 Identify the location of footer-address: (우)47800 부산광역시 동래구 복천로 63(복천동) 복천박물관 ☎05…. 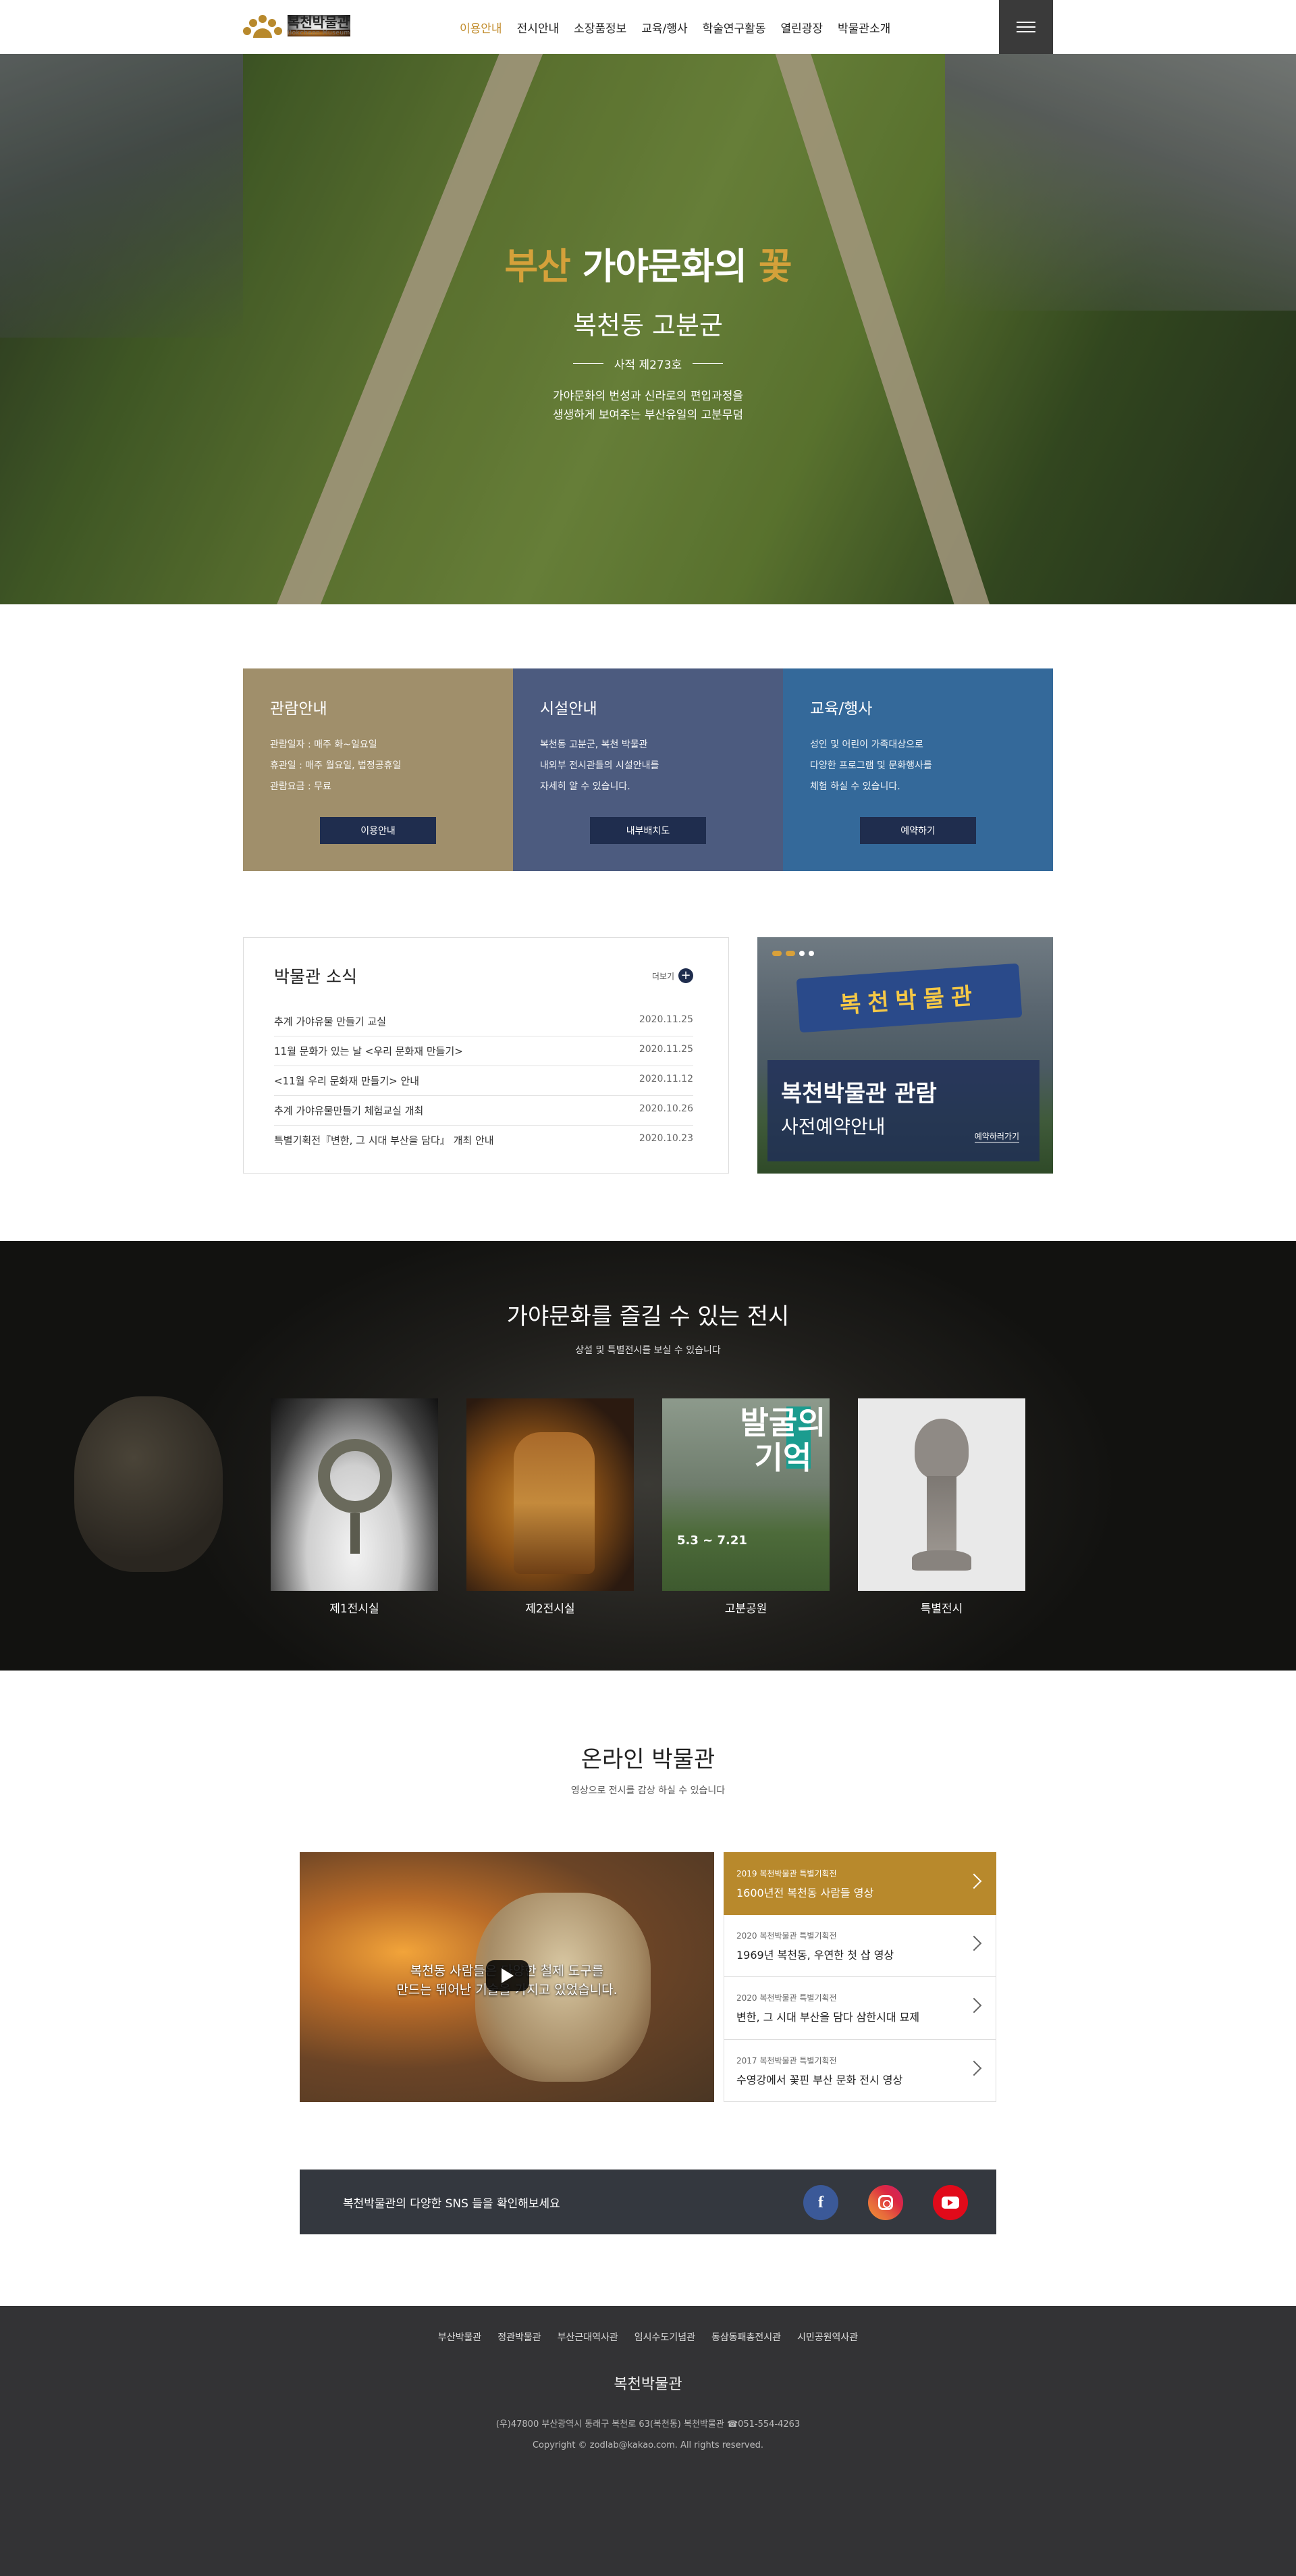
(648, 2424).